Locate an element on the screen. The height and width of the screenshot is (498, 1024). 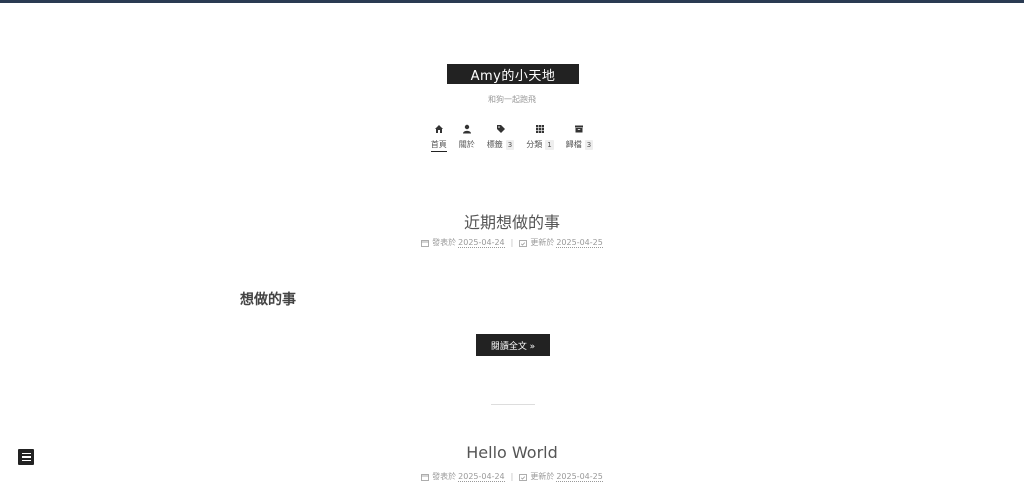
menu-label: 歸檔 is located at coordinates (573, 144).